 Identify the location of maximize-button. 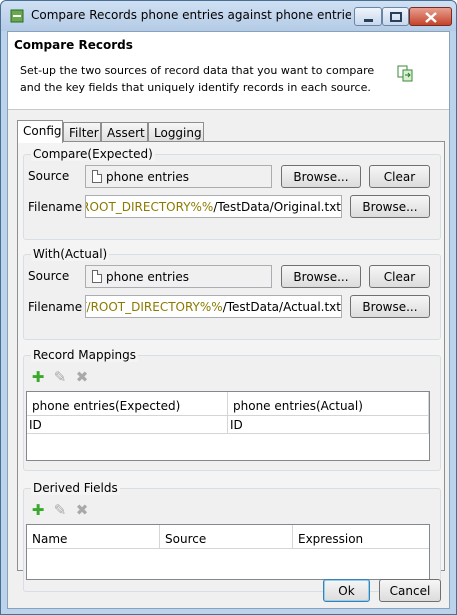
(395, 16).